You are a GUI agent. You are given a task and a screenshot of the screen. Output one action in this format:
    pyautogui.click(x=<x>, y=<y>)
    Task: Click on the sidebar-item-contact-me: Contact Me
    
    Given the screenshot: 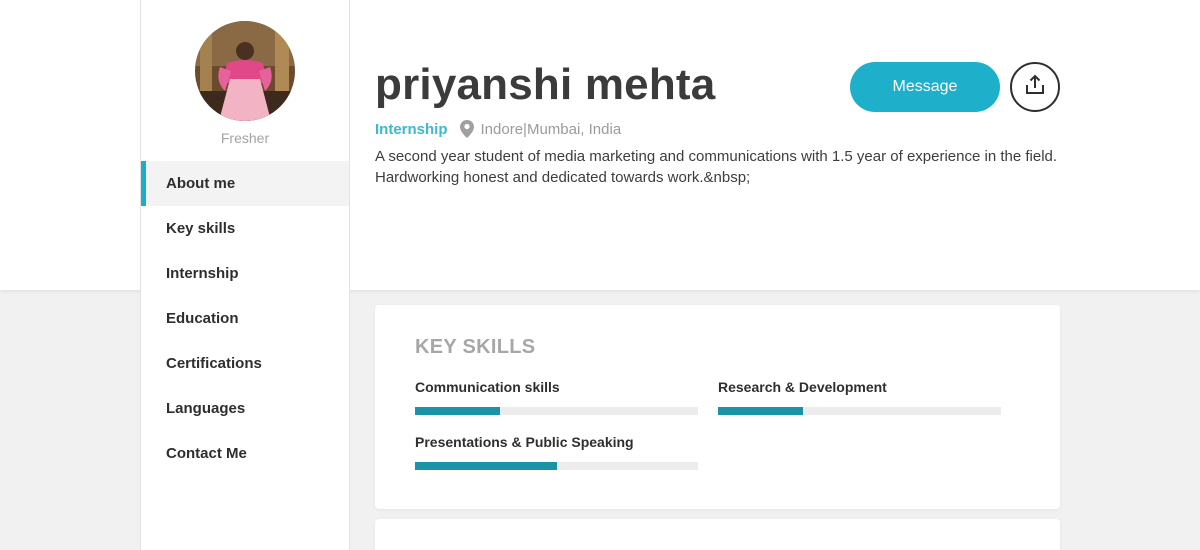 What is the action you would take?
    pyautogui.click(x=245, y=453)
    